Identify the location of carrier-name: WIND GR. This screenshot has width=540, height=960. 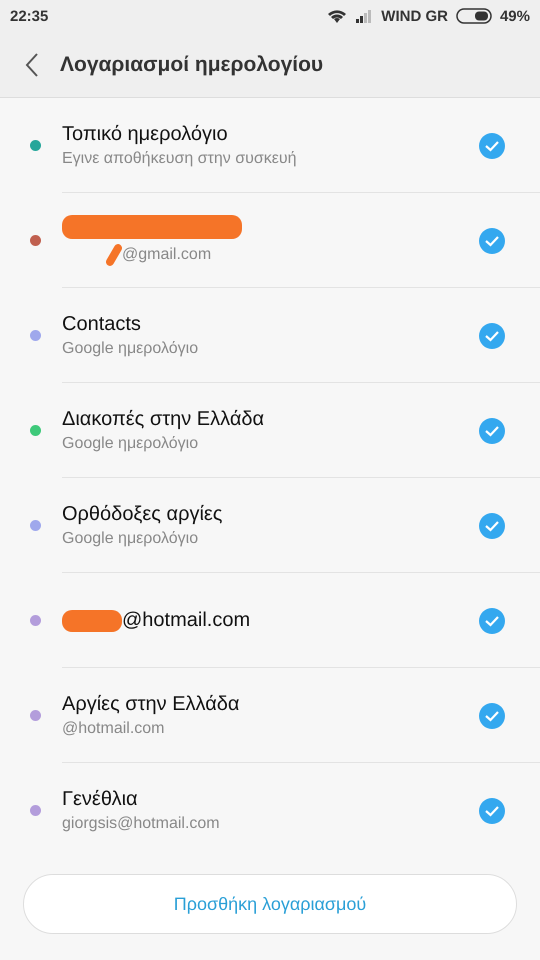
(414, 16).